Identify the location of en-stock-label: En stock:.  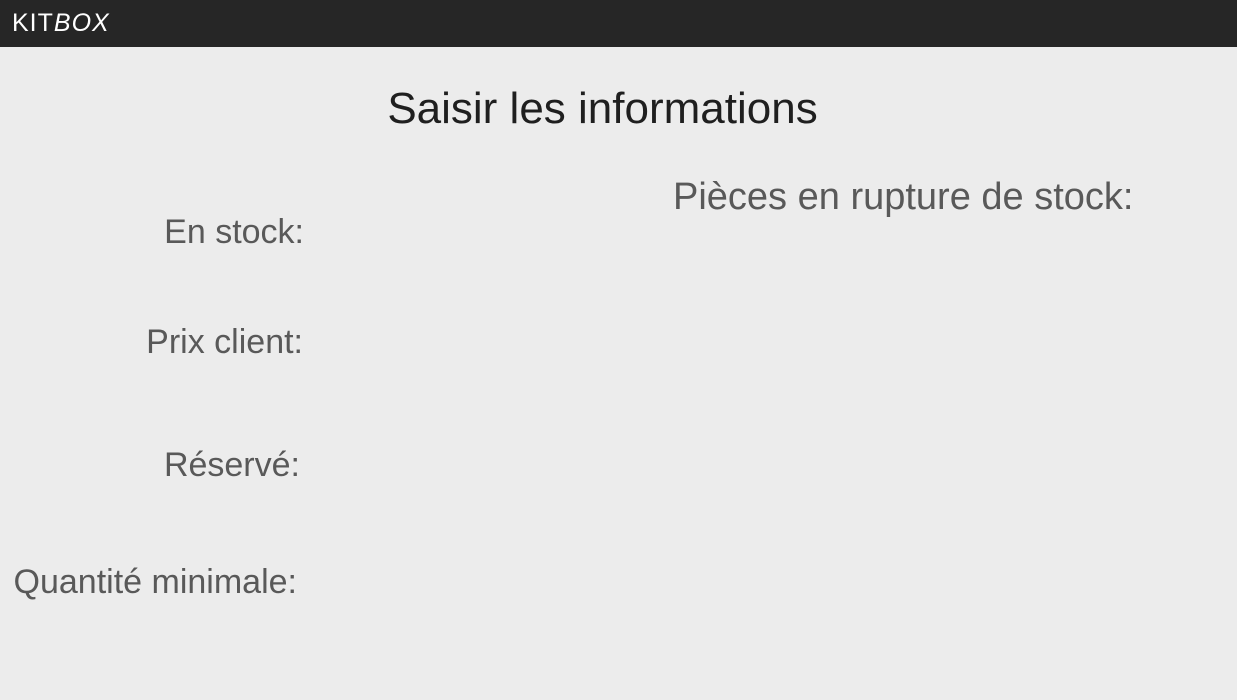
(234, 232).